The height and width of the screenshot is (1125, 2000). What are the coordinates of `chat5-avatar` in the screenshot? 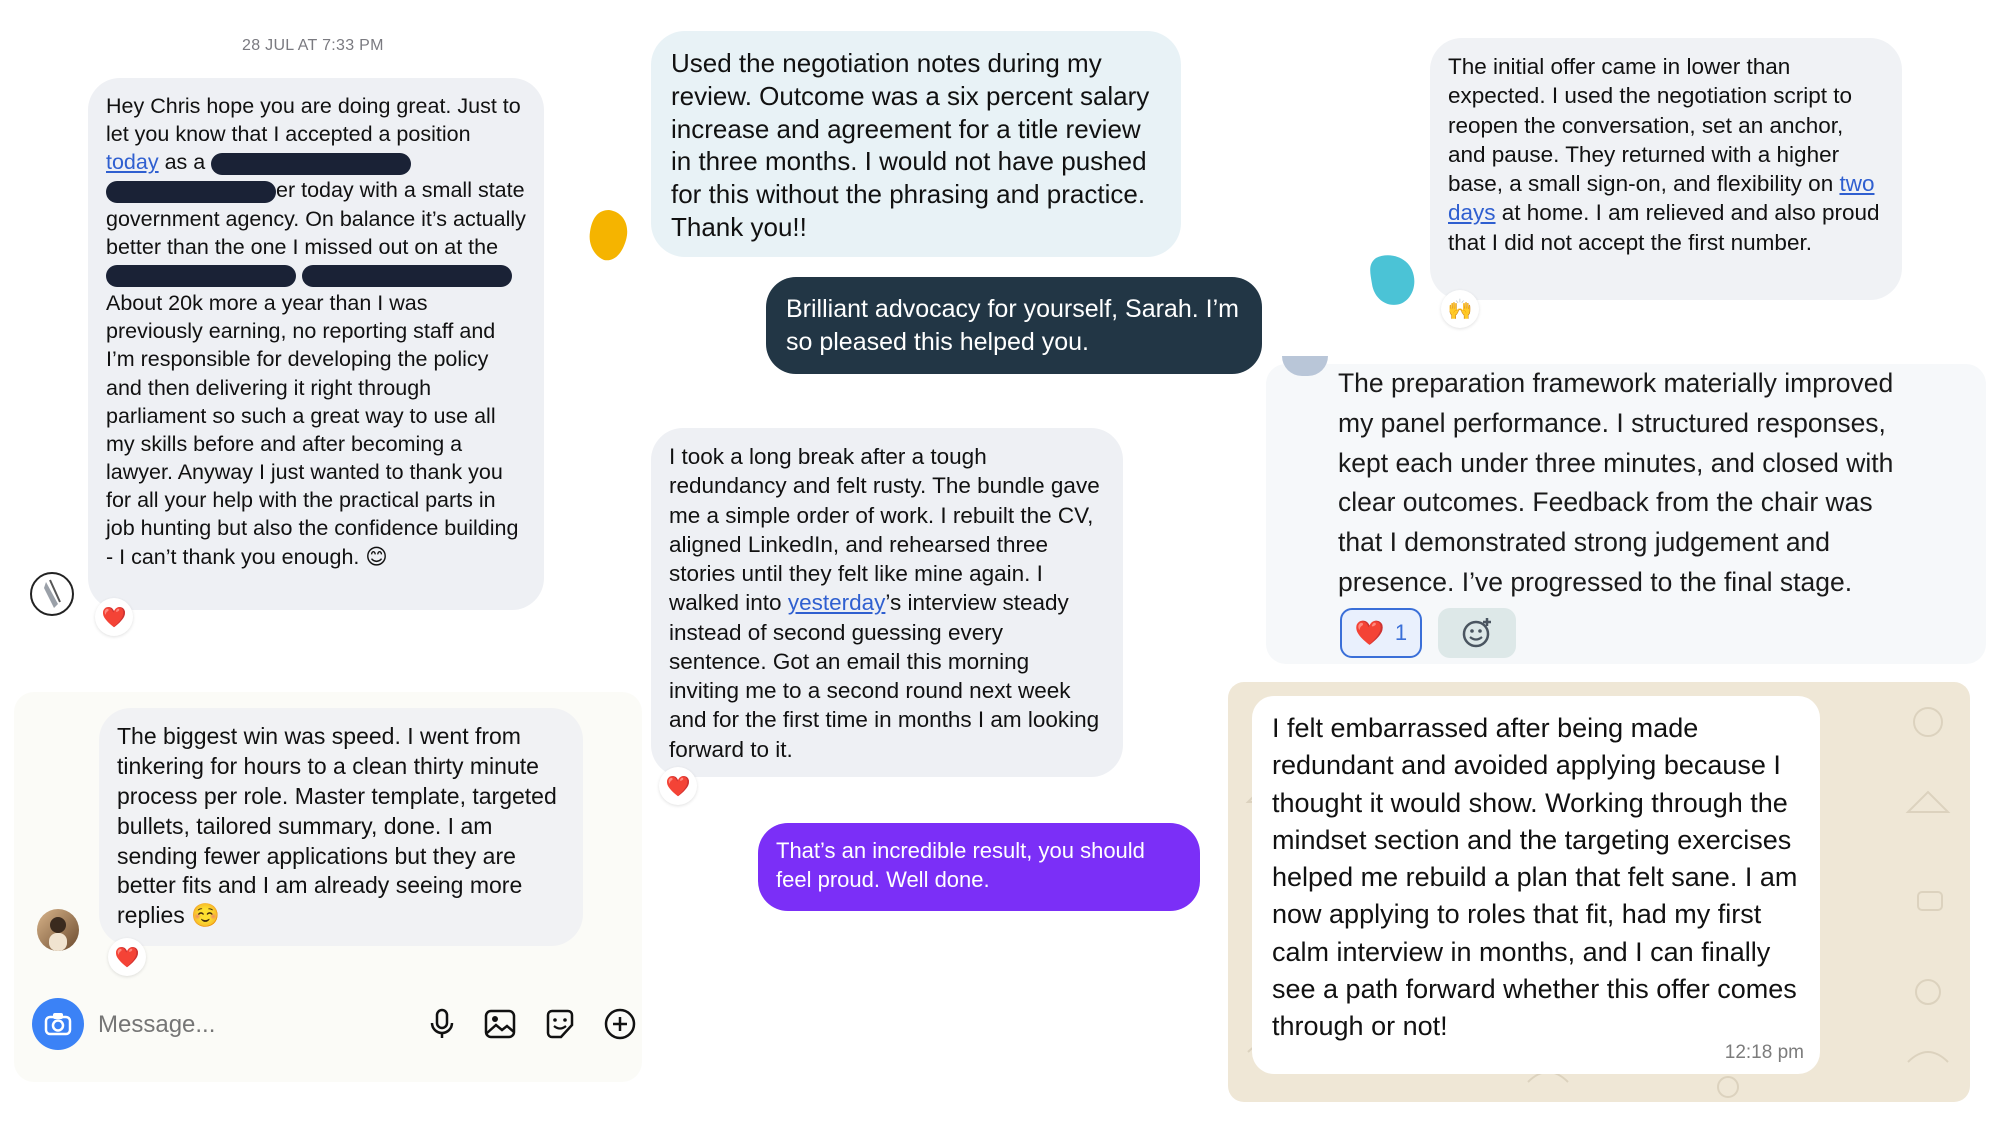 It's located at (1393, 279).